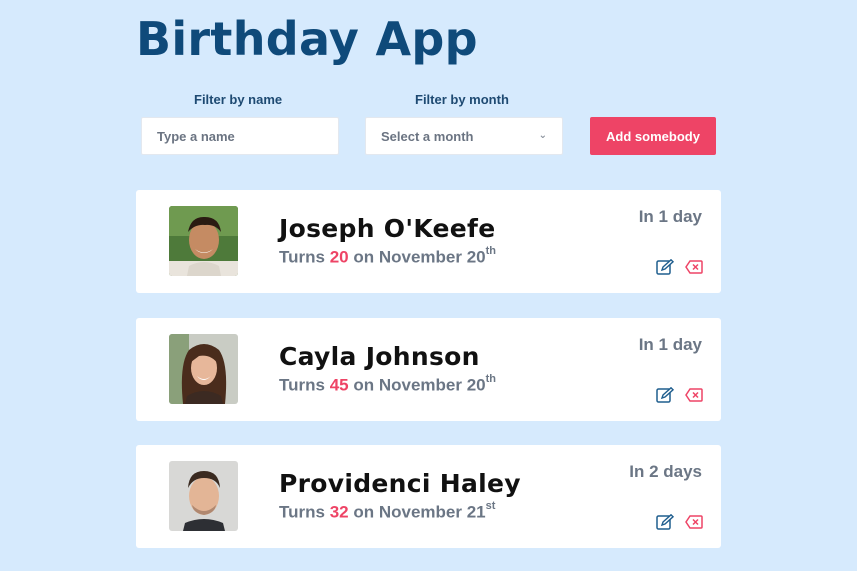 The height and width of the screenshot is (571, 857). I want to click on days-until: In 2 days, so click(665, 471).